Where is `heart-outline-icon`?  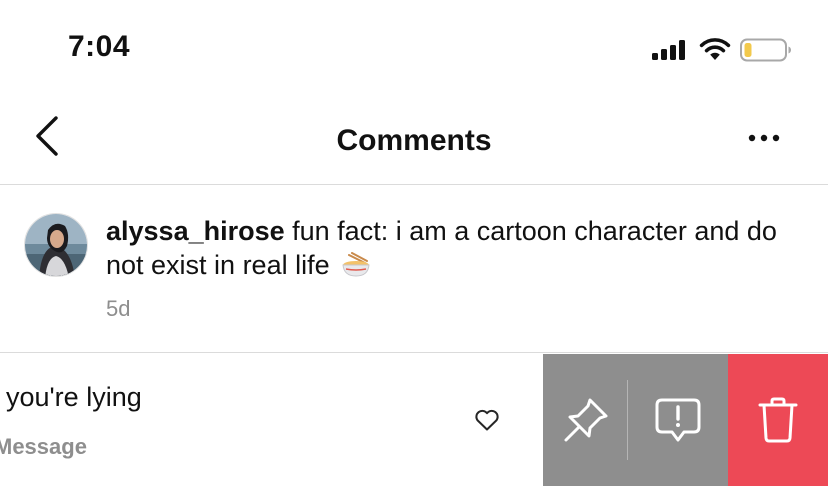 heart-outline-icon is located at coordinates (487, 420).